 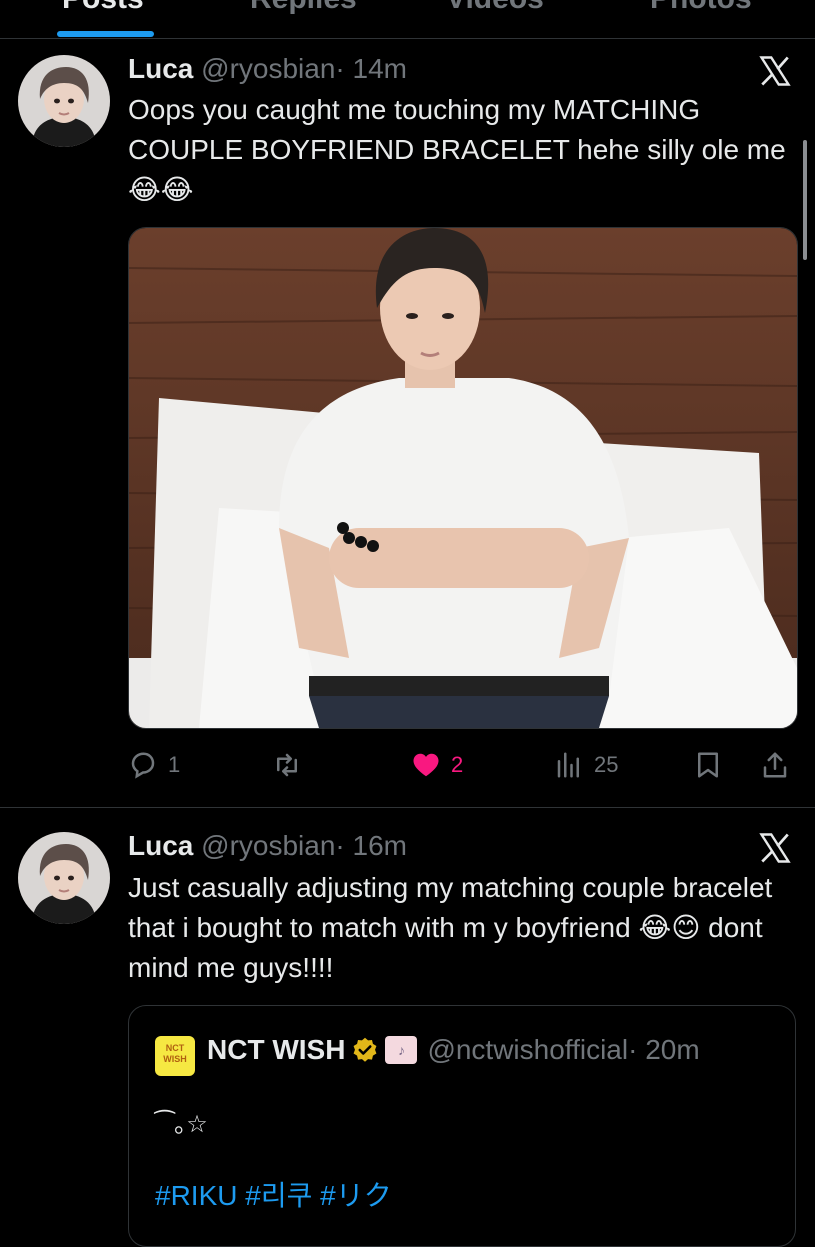 What do you see at coordinates (401, 1050) in the screenshot?
I see `affiliate-badge-icon: ♪` at bounding box center [401, 1050].